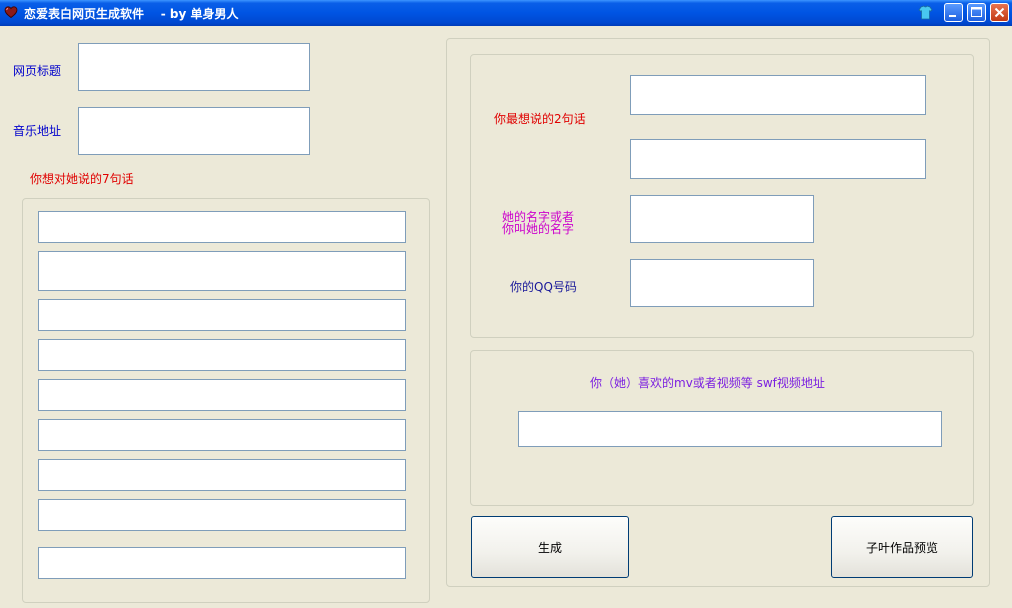 Image resolution: width=1012 pixels, height=608 pixels. I want to click on heart-icon, so click(11, 12).